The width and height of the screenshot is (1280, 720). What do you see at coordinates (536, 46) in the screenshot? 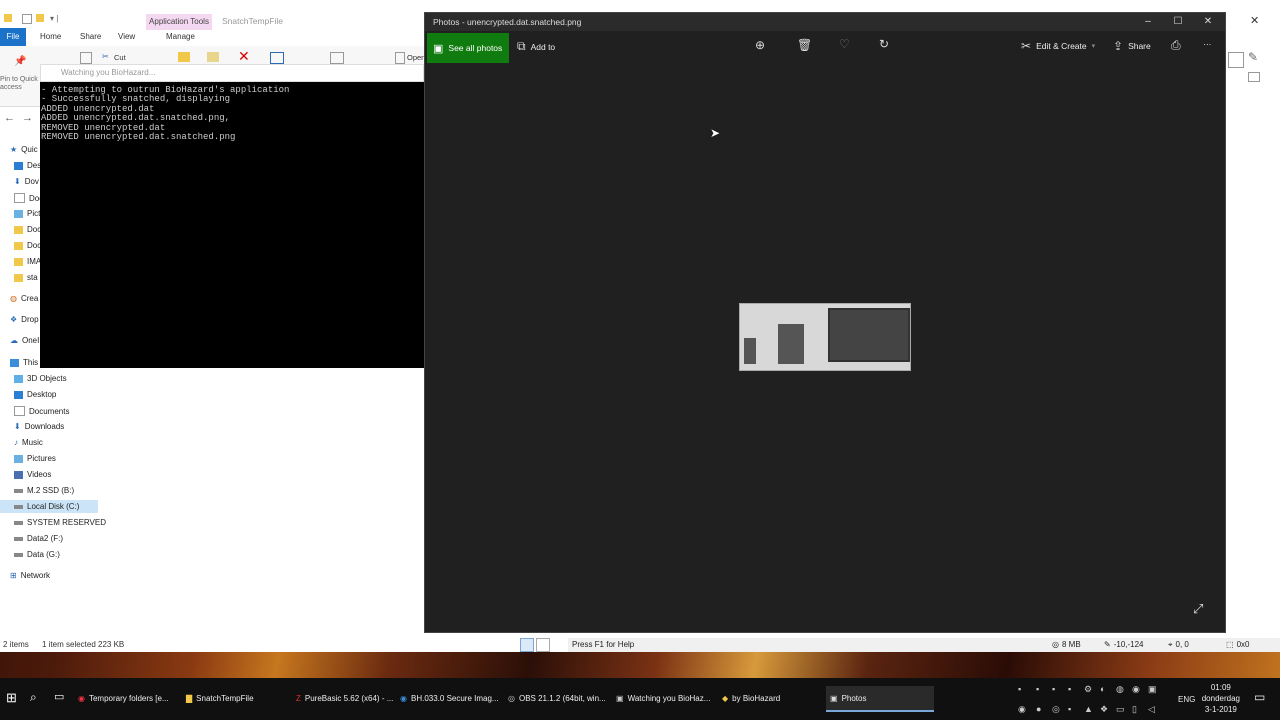
I see `add-to-button: ⧉ Add to` at bounding box center [536, 46].